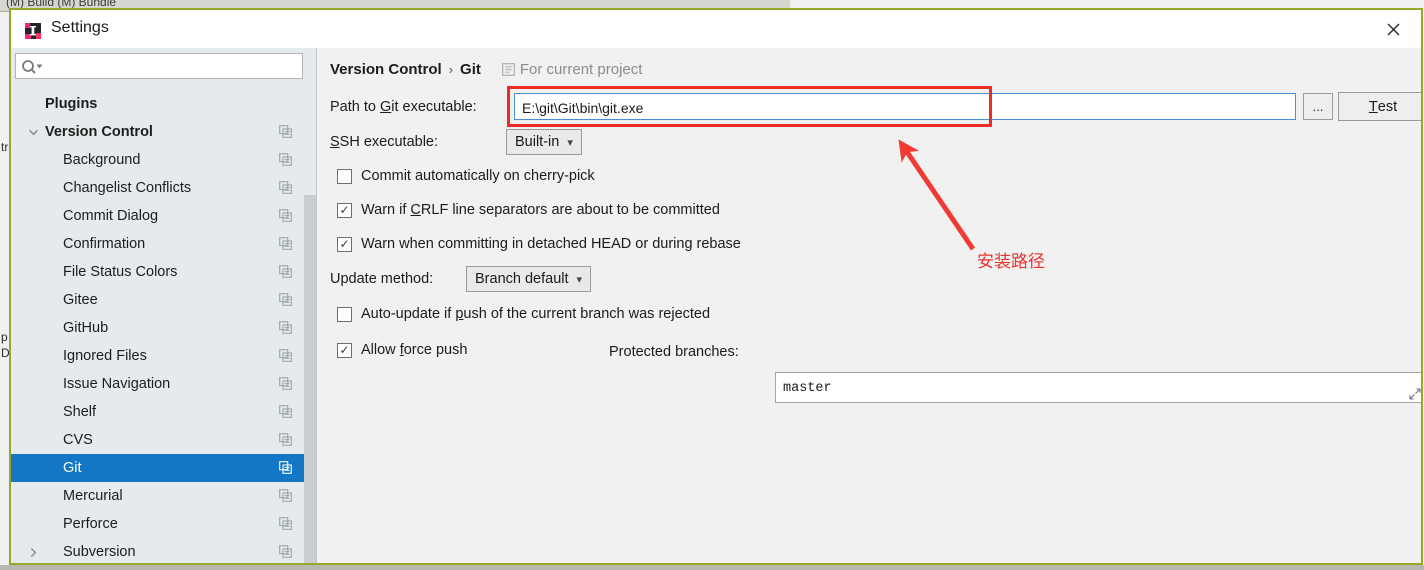  I want to click on intellij-idea-icon, so click(33, 31).